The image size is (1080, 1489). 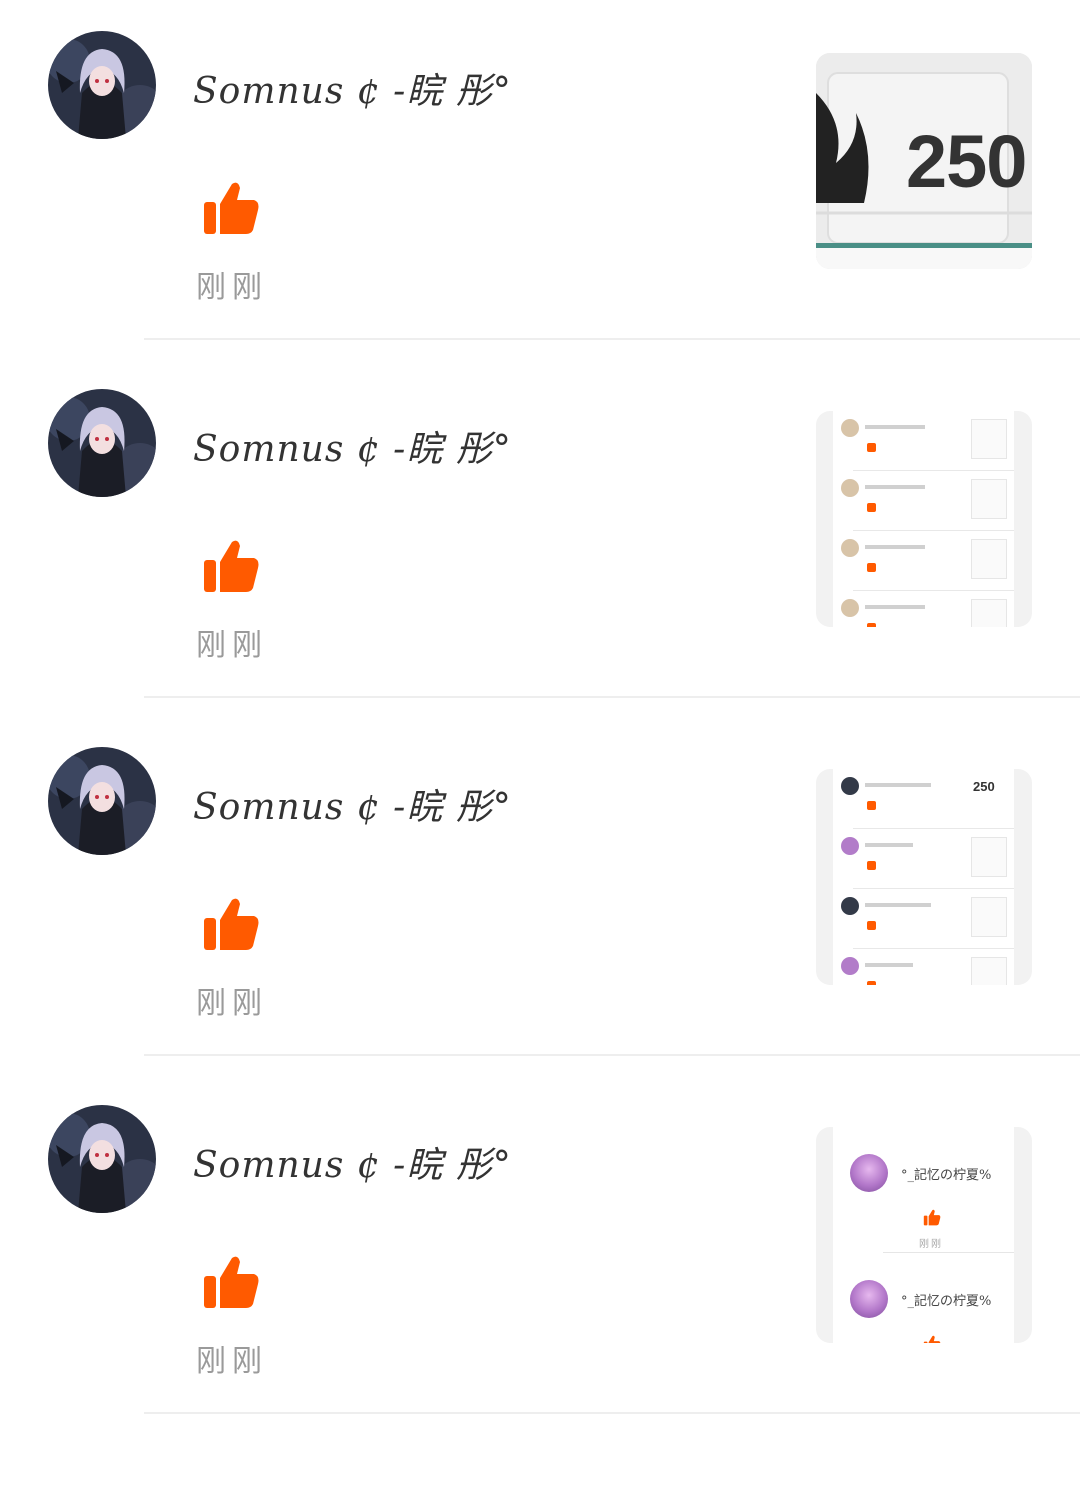 What do you see at coordinates (923, 799) in the screenshot?
I see `preview-row: 250` at bounding box center [923, 799].